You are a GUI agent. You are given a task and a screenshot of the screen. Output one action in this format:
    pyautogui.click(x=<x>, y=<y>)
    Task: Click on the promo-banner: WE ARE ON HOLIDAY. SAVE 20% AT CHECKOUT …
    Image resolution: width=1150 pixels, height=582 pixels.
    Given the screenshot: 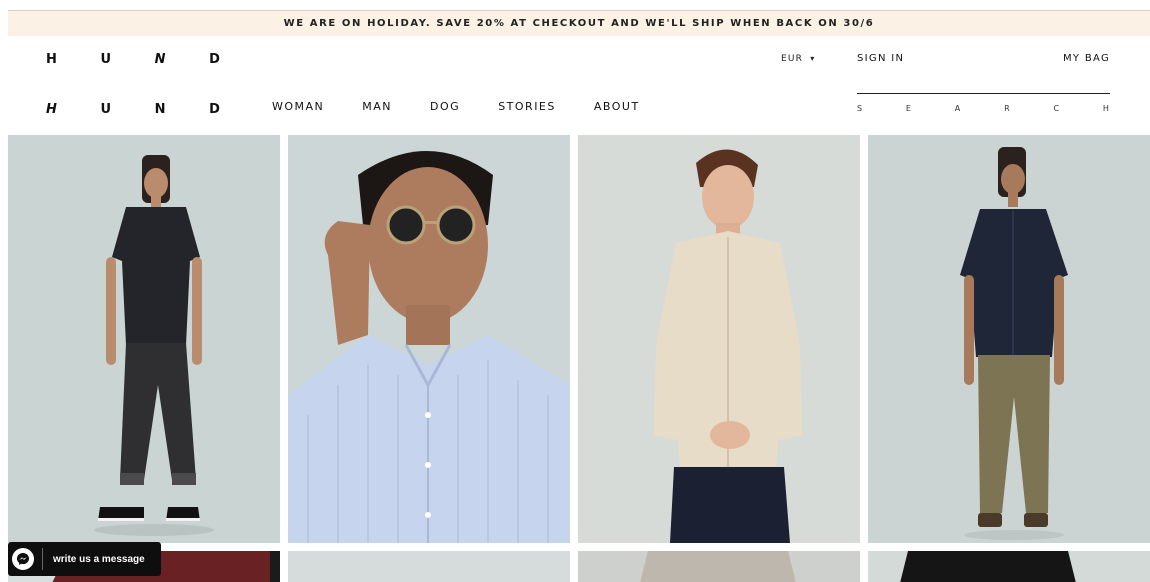 What is the action you would take?
    pyautogui.click(x=579, y=23)
    